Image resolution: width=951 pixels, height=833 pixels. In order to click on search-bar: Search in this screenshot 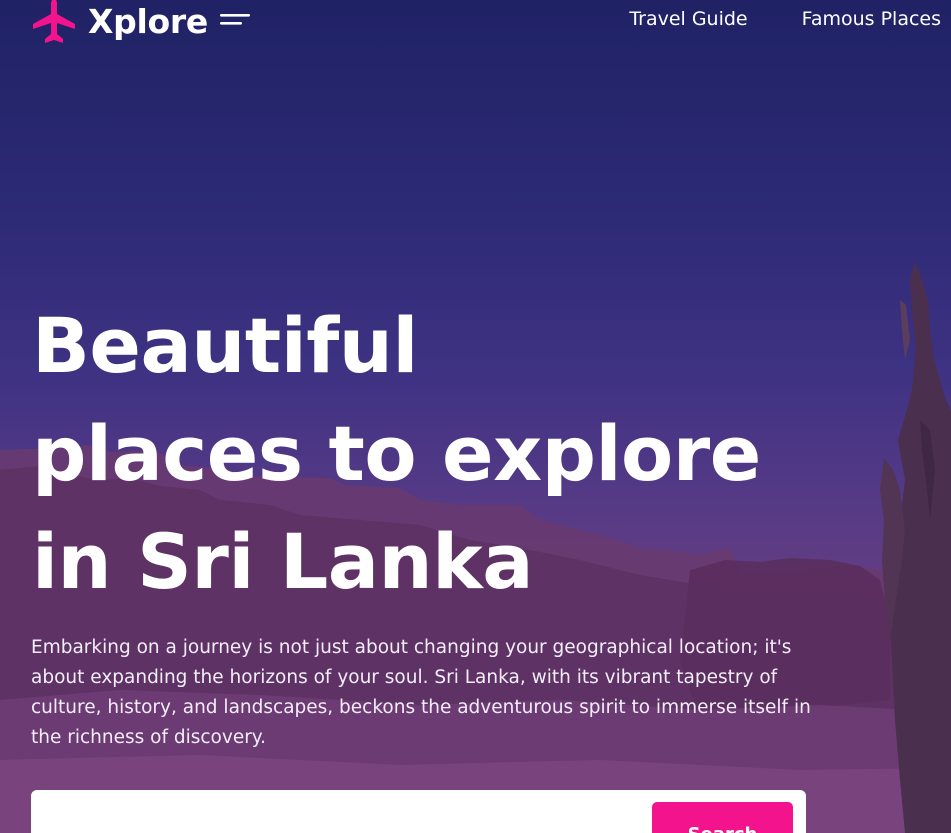, I will do `click(418, 811)`.